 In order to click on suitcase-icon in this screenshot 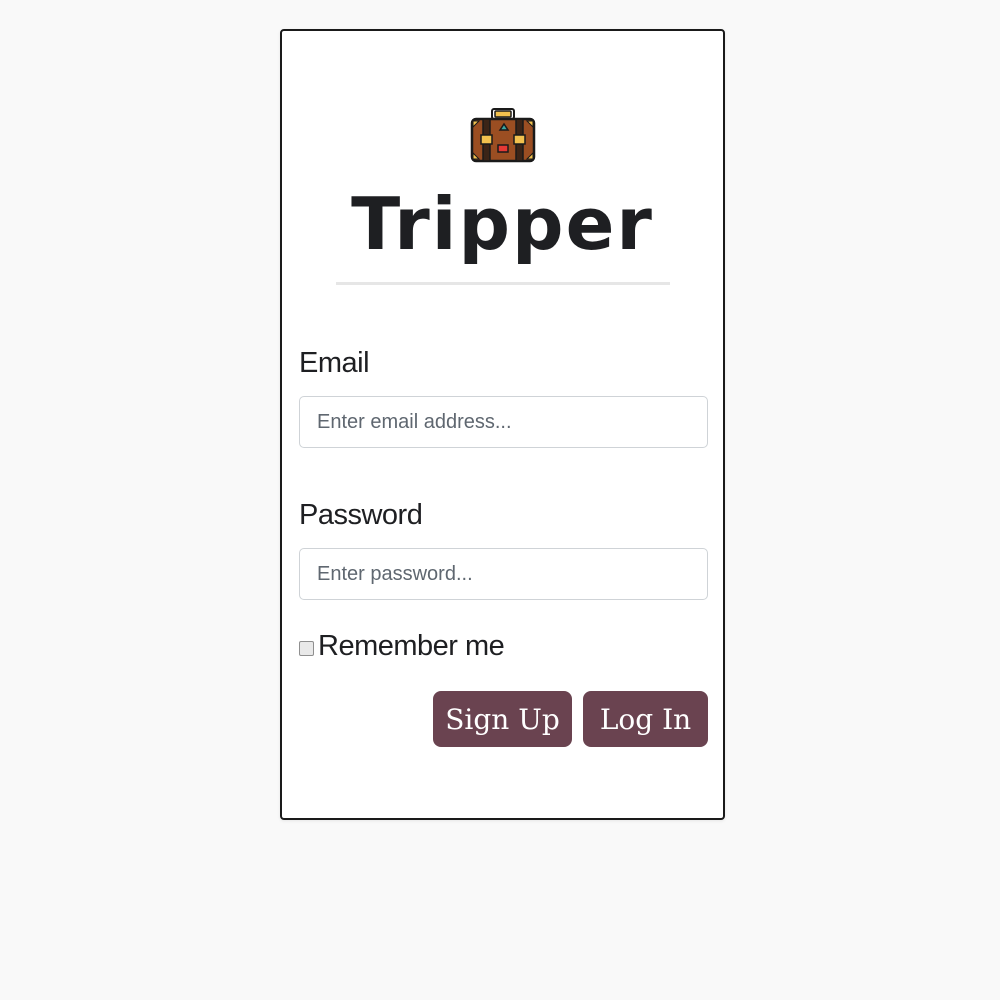, I will do `click(503, 135)`.